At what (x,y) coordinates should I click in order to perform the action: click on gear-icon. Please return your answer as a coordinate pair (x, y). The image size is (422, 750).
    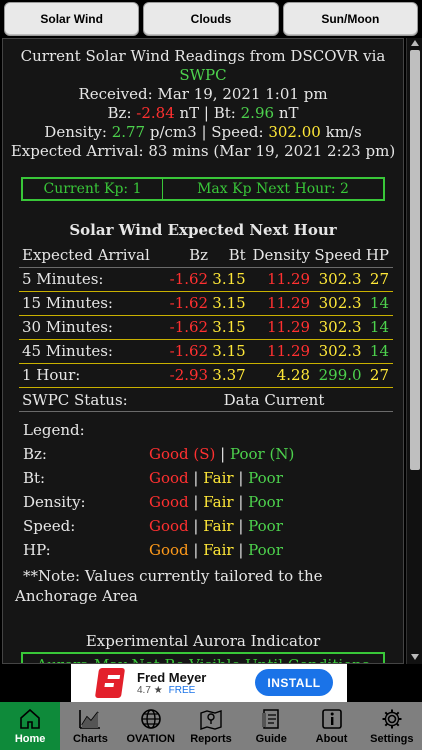
    Looking at the image, I should click on (392, 719).